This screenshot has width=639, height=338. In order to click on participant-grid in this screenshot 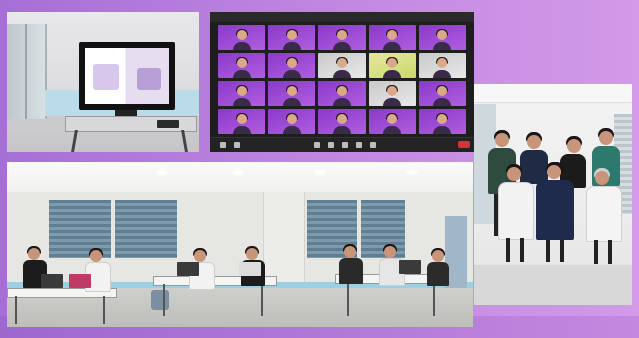, I will do `click(342, 79)`.